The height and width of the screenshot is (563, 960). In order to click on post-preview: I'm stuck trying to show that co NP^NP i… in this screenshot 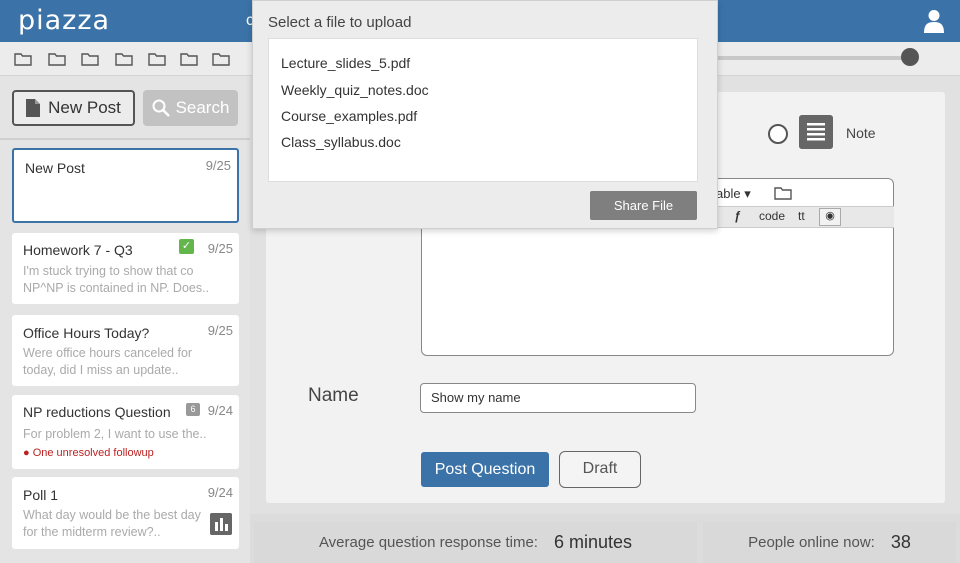, I will do `click(116, 279)`.